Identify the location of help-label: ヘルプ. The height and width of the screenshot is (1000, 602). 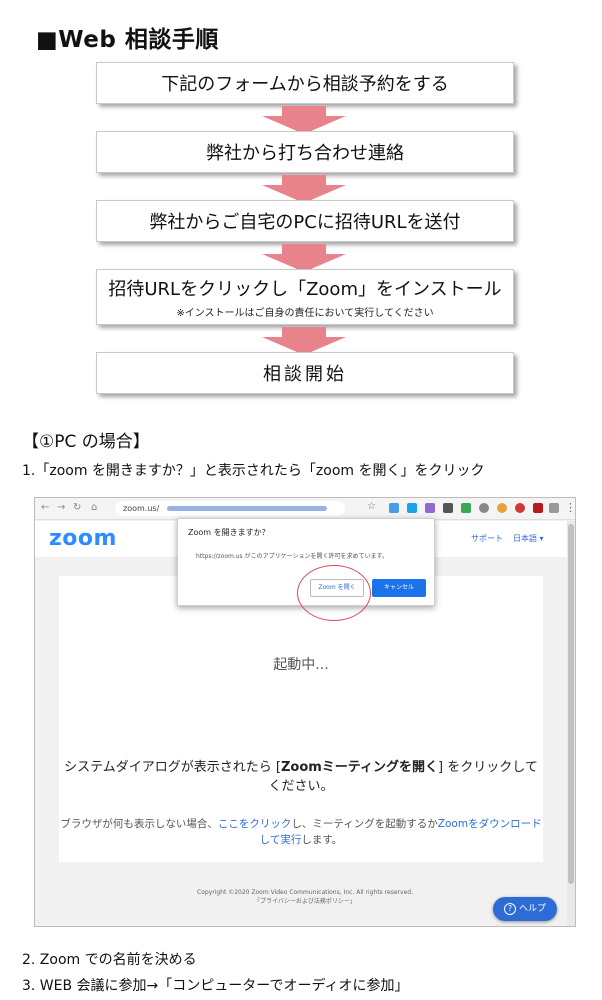
(532, 909).